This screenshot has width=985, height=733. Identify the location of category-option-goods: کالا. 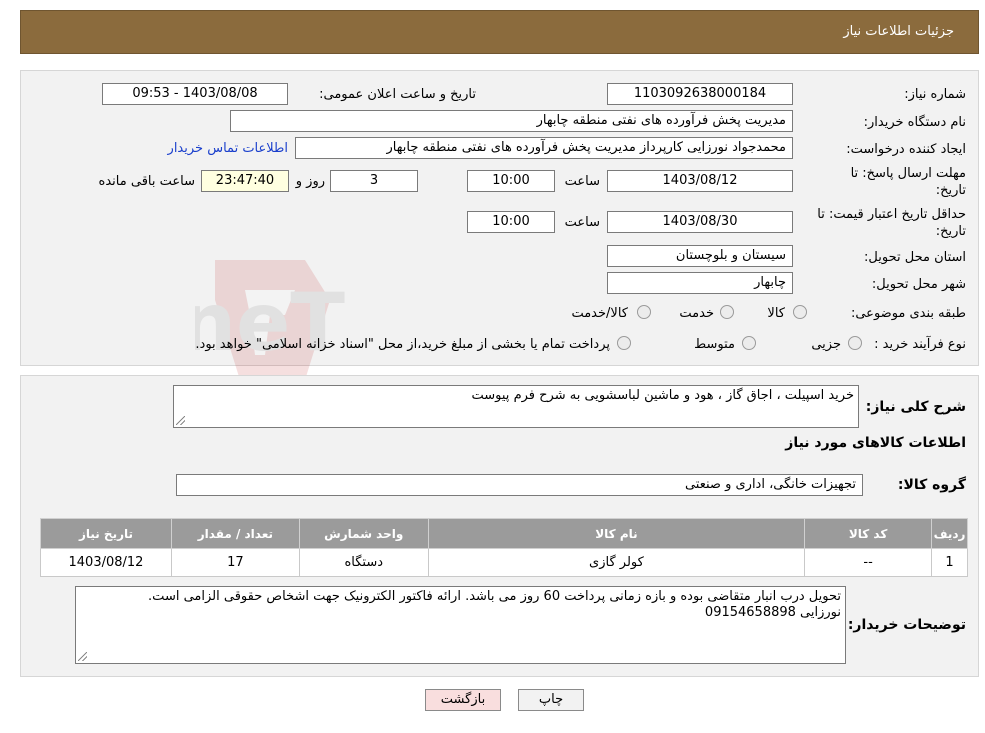
(776, 313).